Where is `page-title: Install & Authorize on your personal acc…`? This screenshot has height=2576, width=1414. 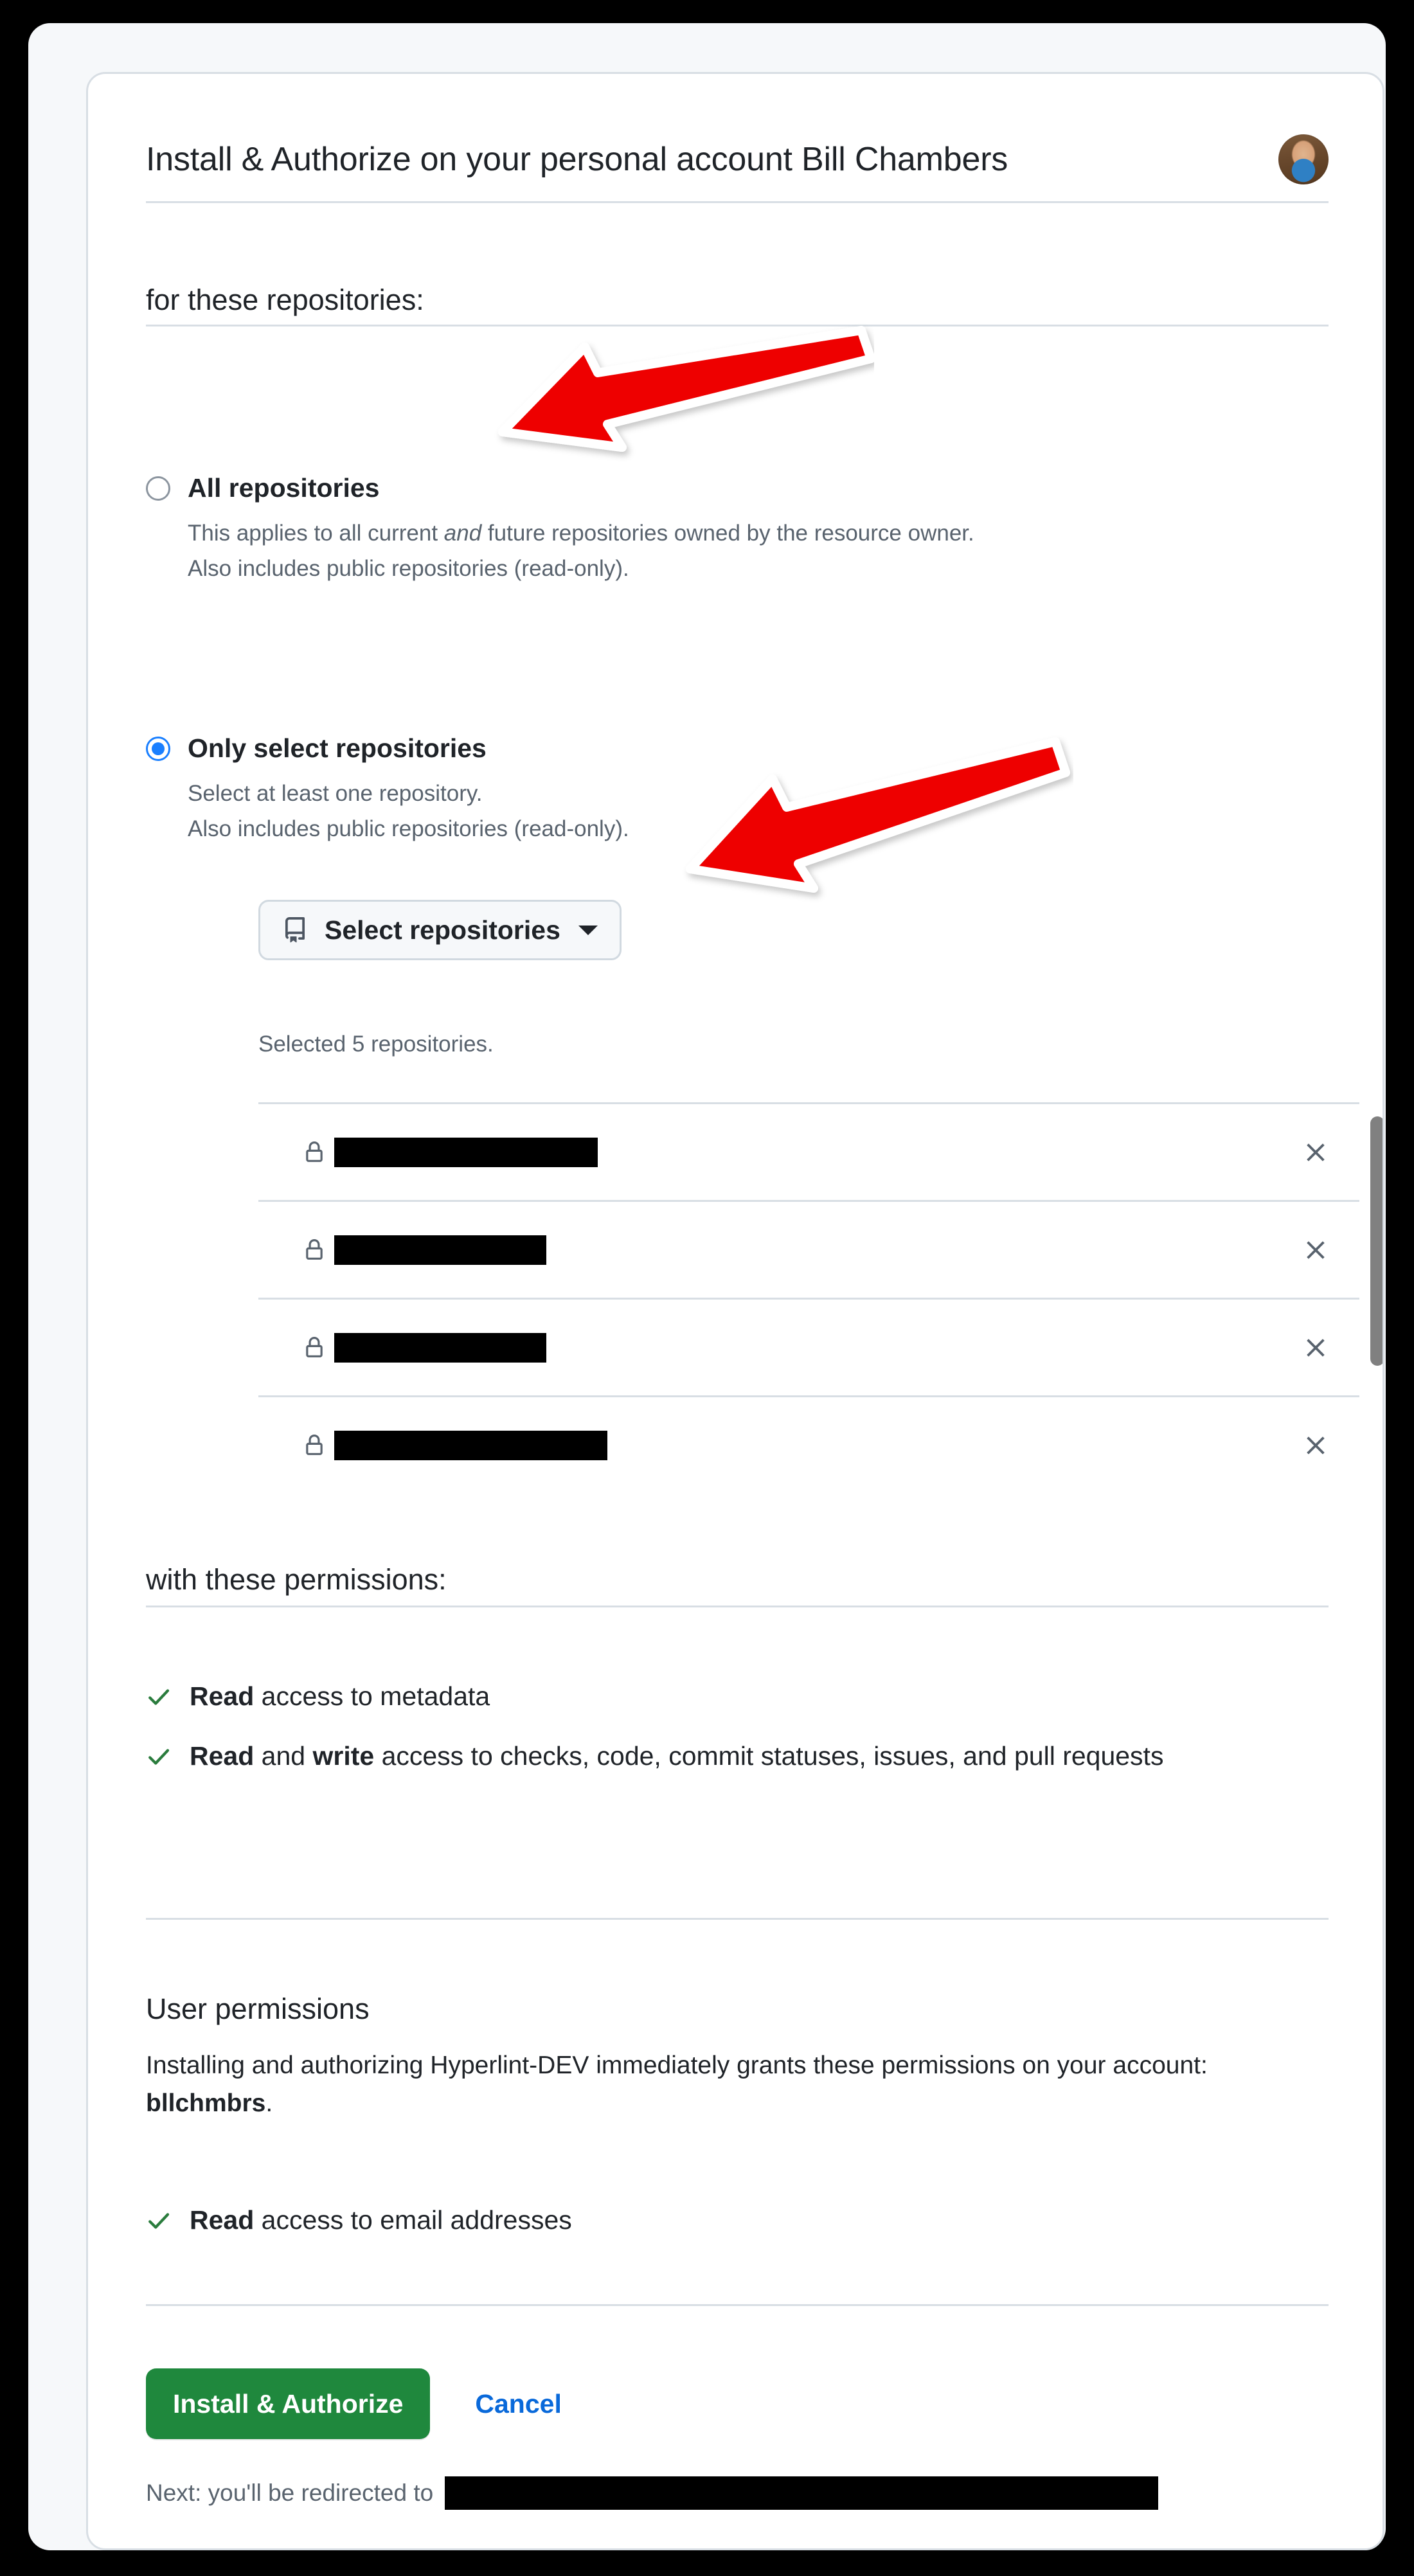 page-title: Install & Authorize on your personal acc… is located at coordinates (577, 159).